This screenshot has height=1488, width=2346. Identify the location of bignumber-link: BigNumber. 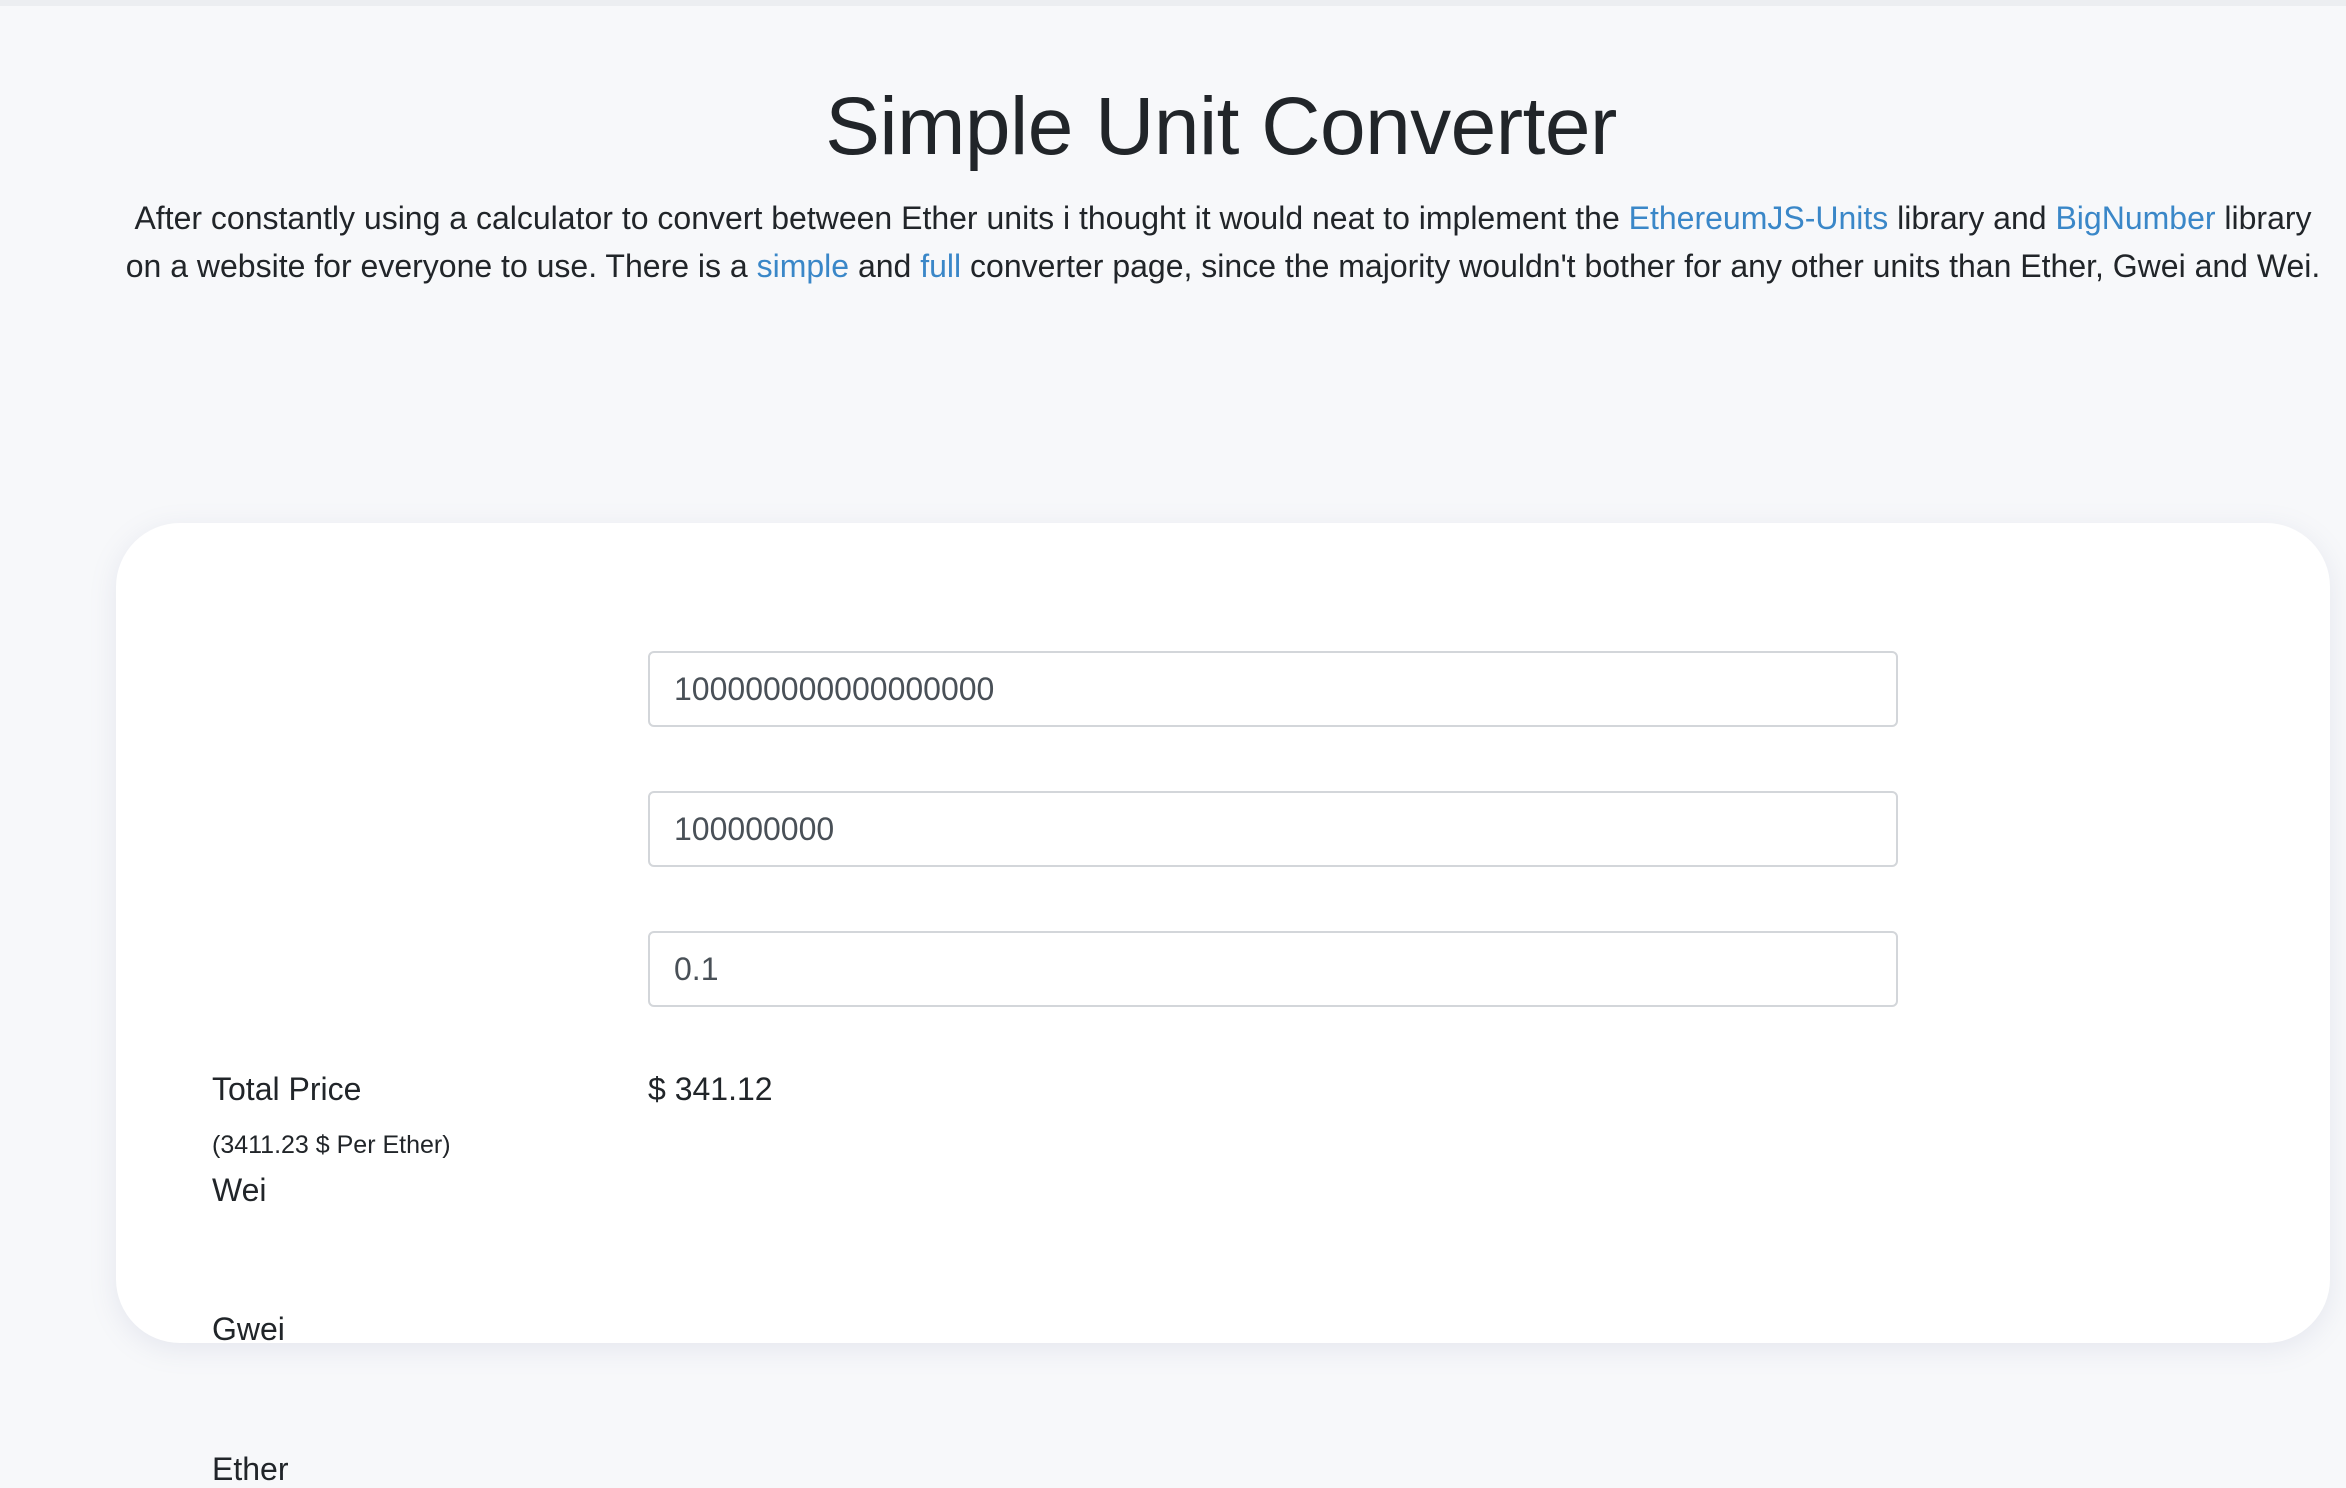
(2135, 218).